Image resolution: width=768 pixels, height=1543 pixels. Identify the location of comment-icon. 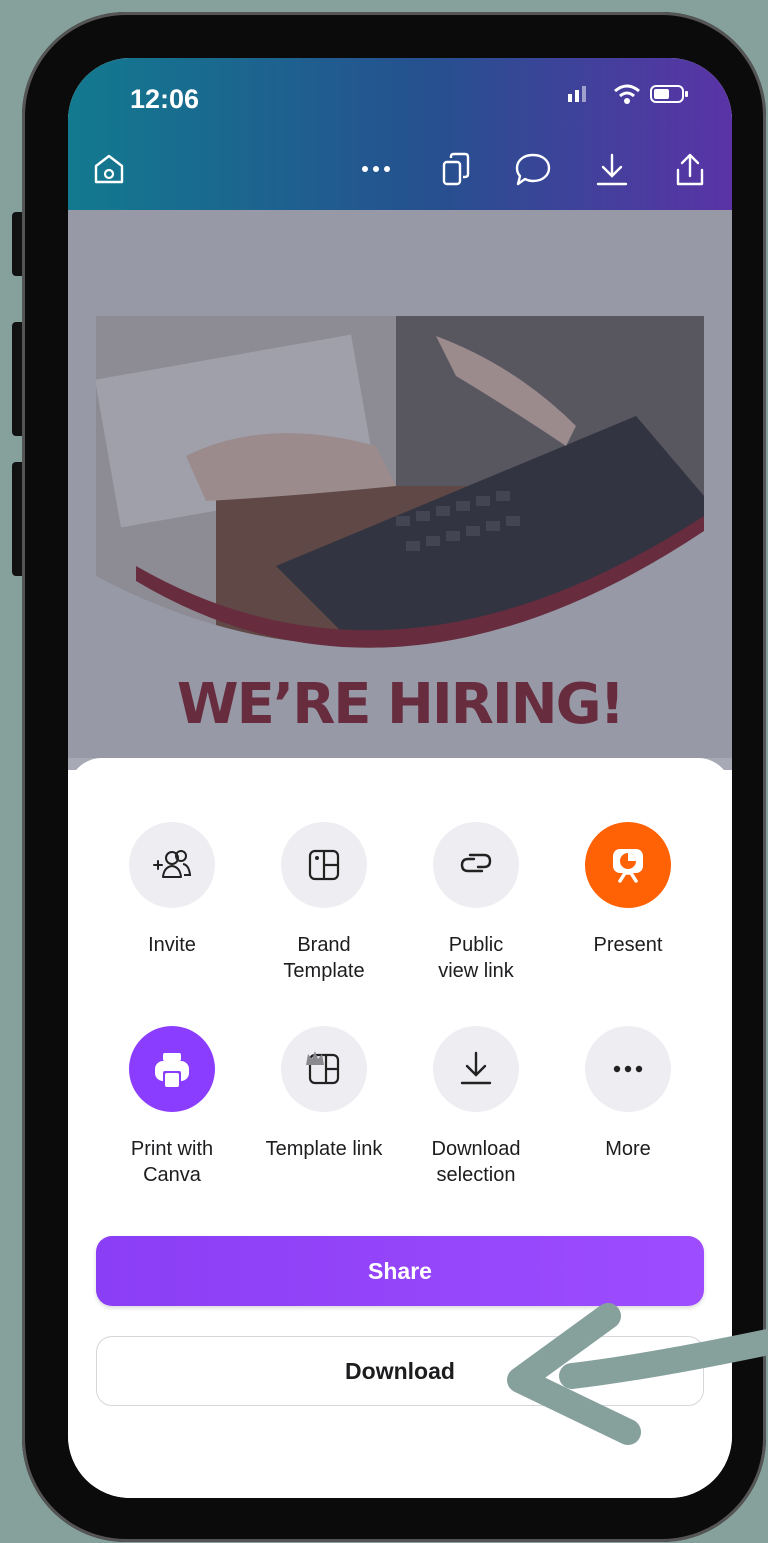
(533, 170).